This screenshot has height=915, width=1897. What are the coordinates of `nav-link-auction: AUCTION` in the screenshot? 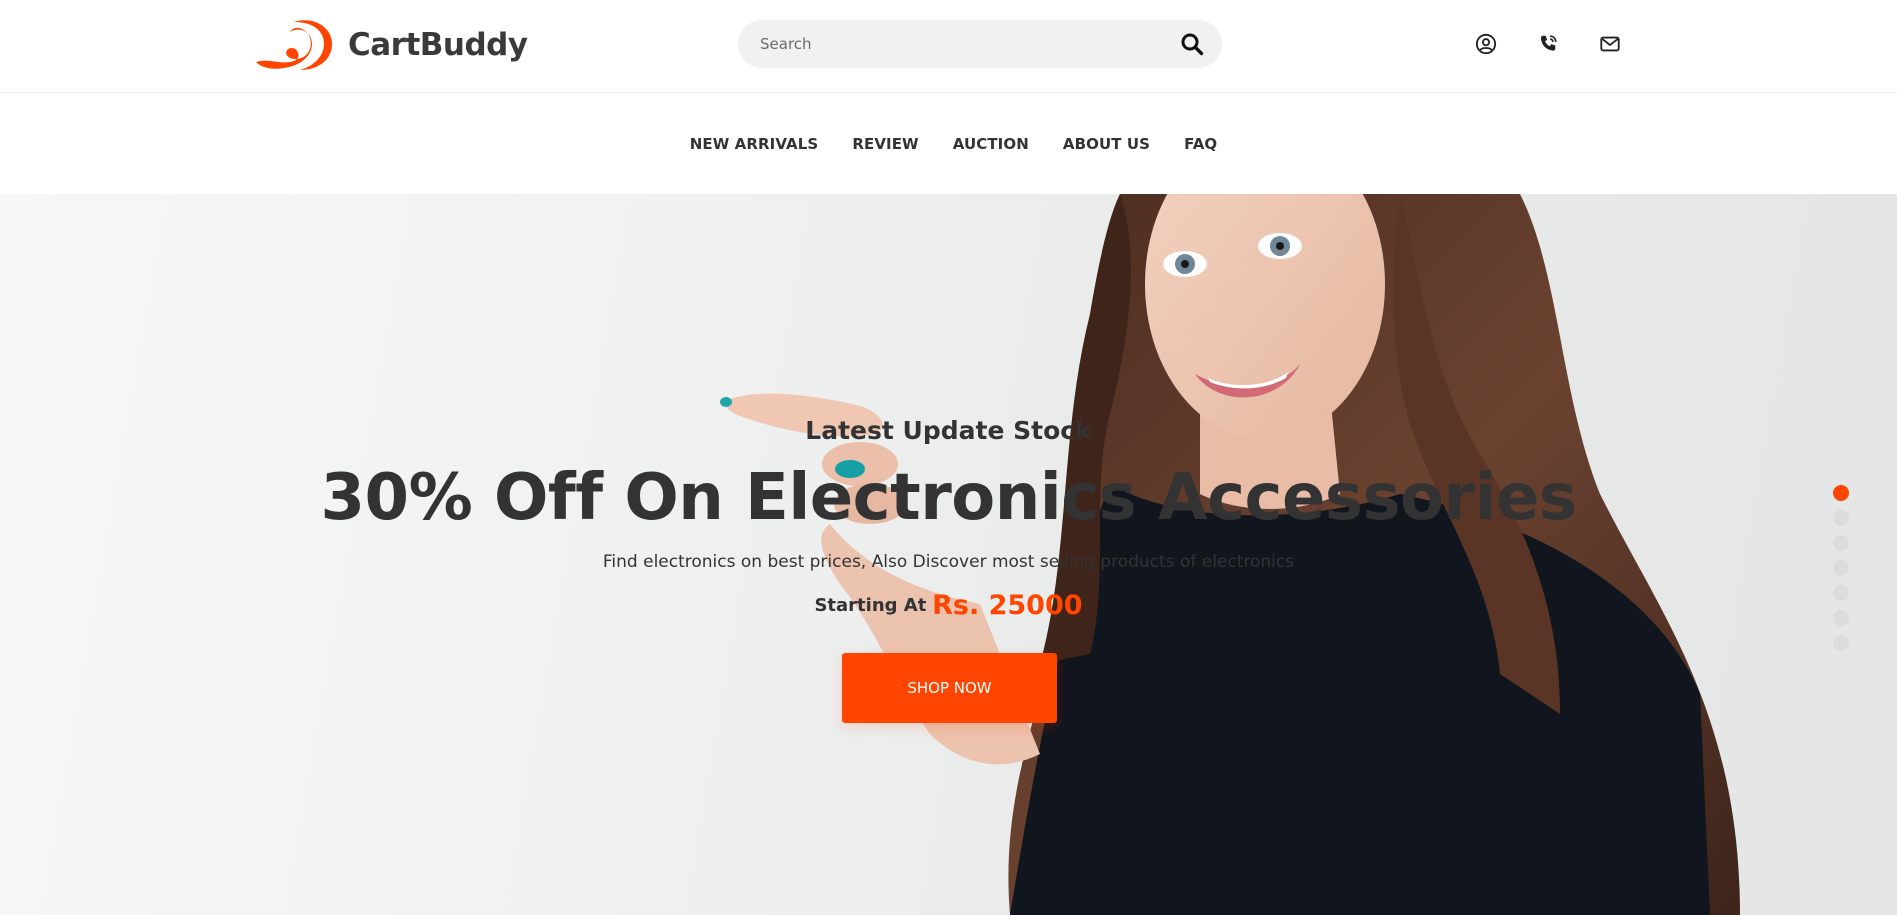 It's located at (991, 144).